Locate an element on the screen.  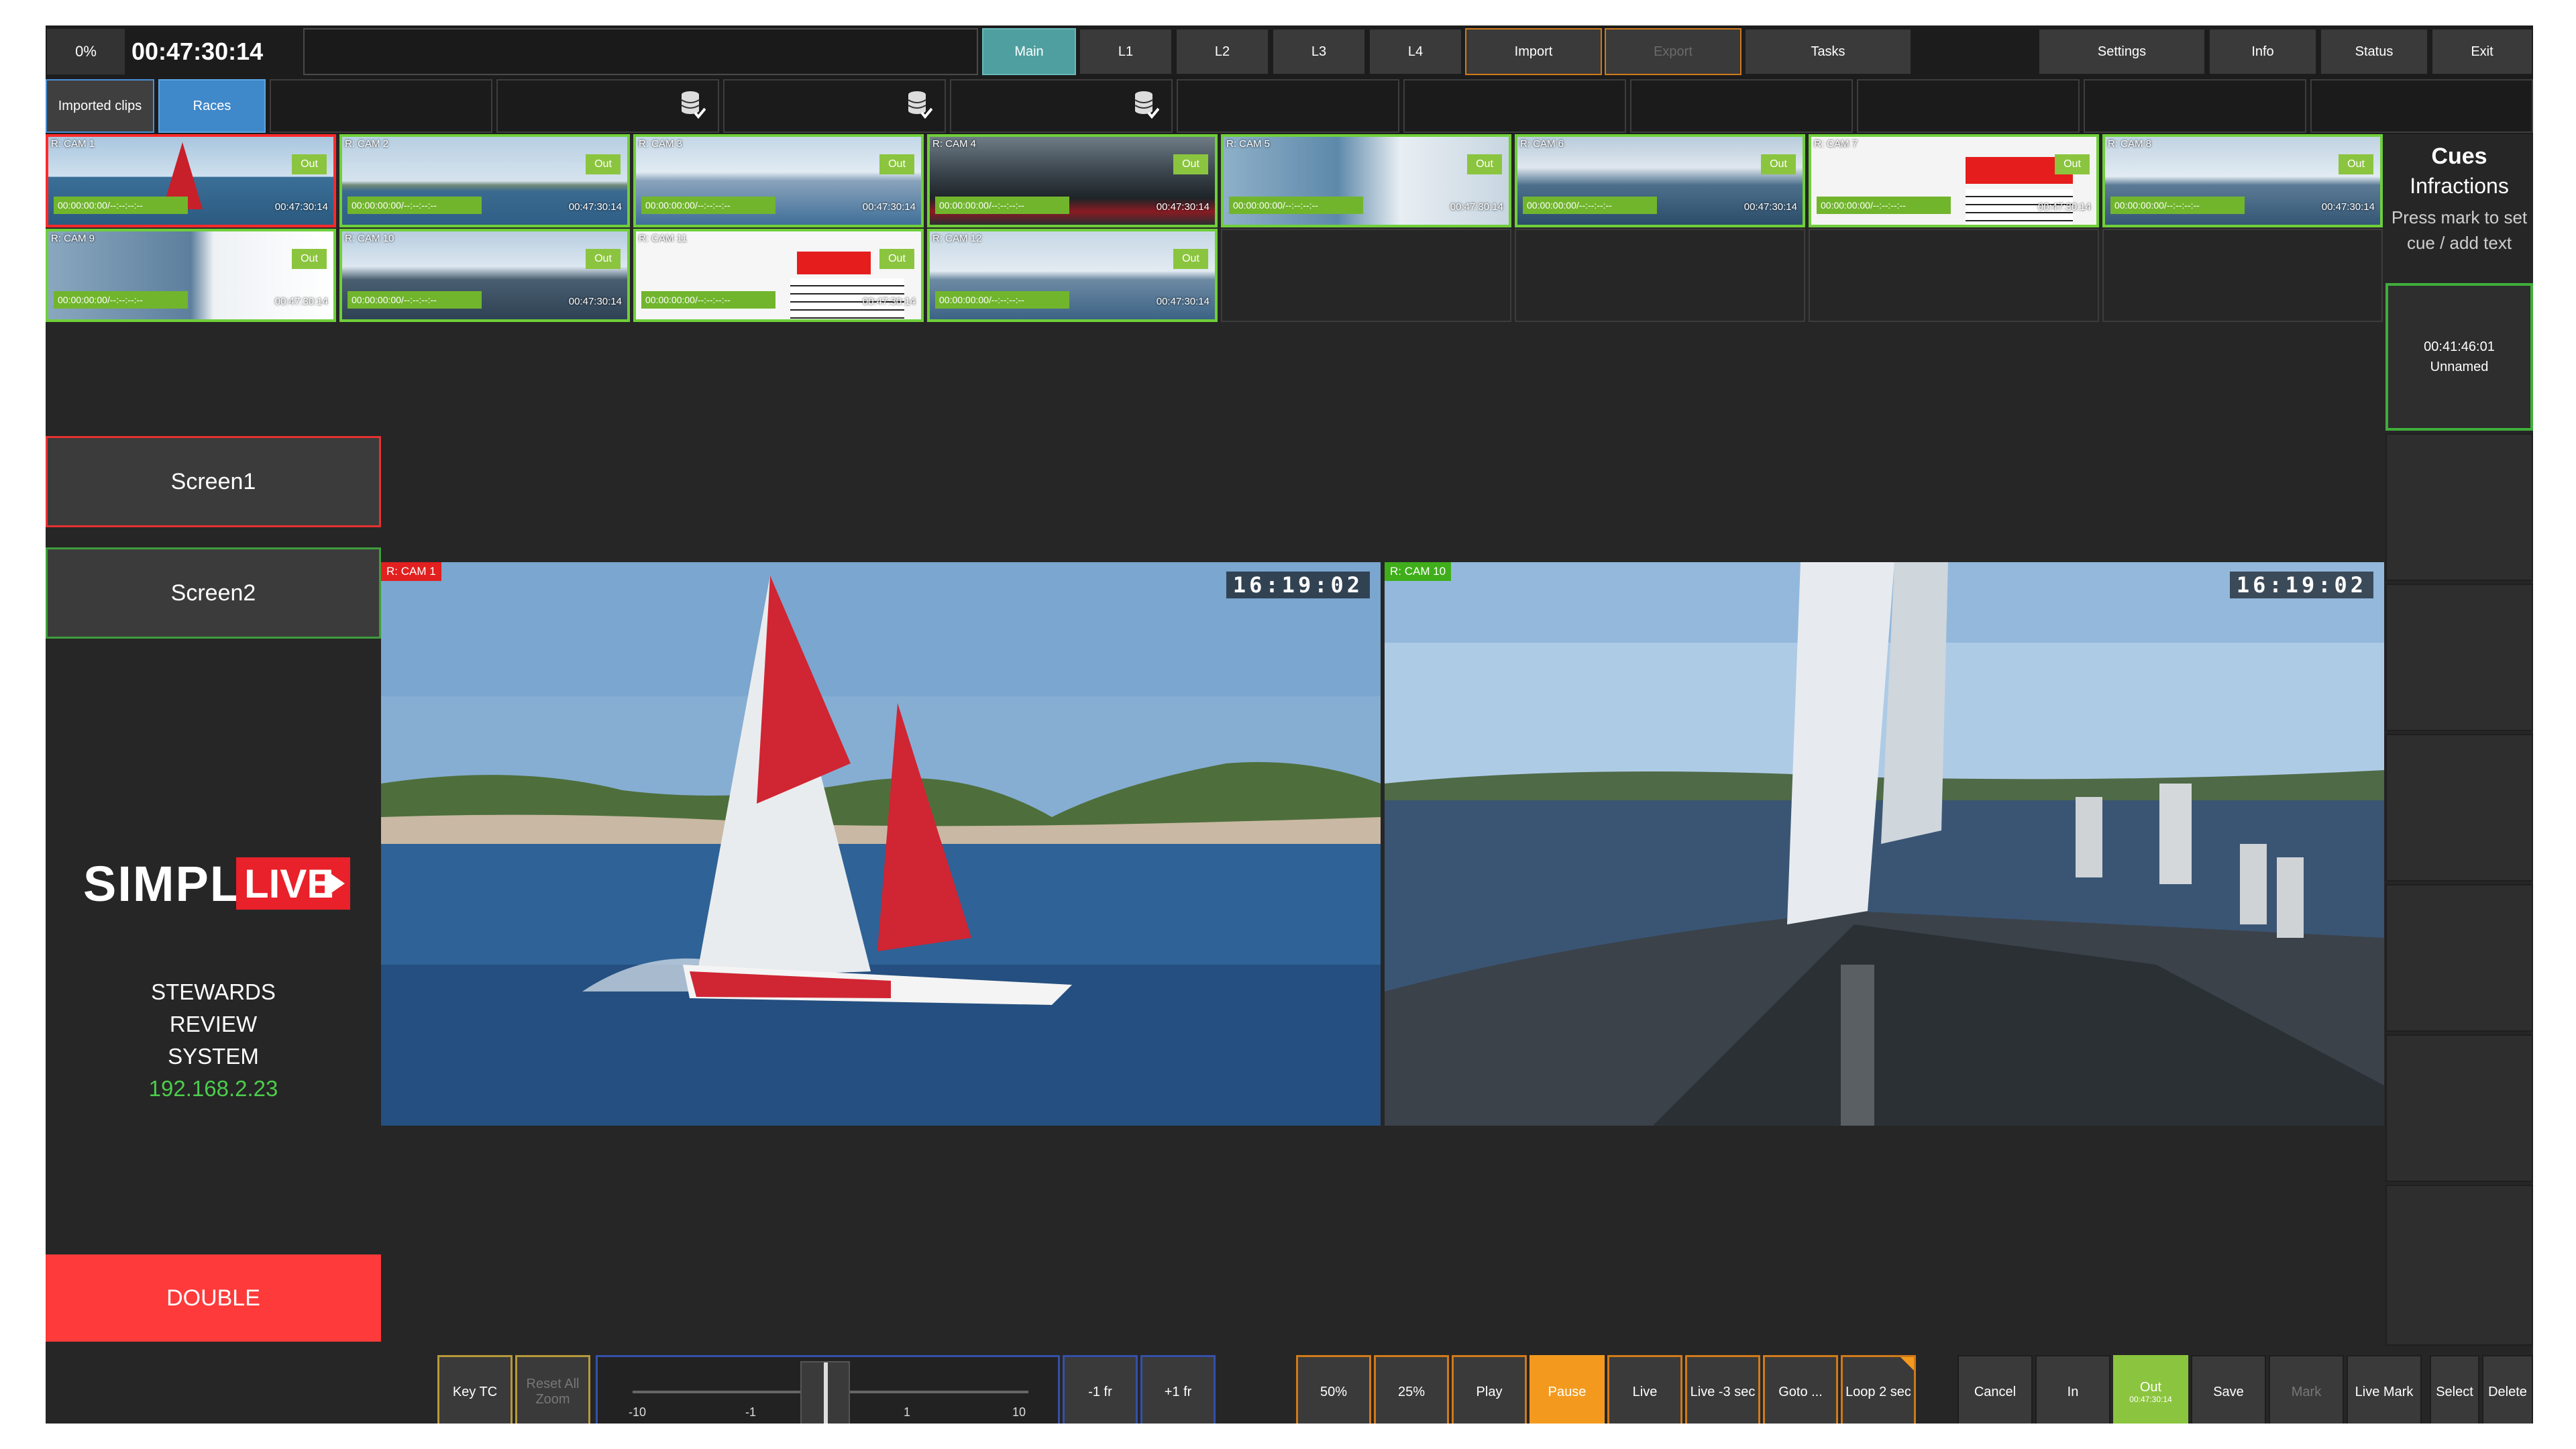
minus-one-frame-button: -1 fr is located at coordinates (1100, 1389).